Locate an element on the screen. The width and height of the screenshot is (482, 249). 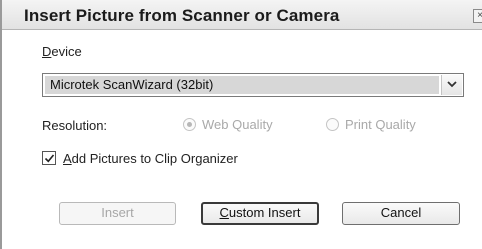
dialog-title: Insert Picture from Scanner or Camera is located at coordinates (182, 15).